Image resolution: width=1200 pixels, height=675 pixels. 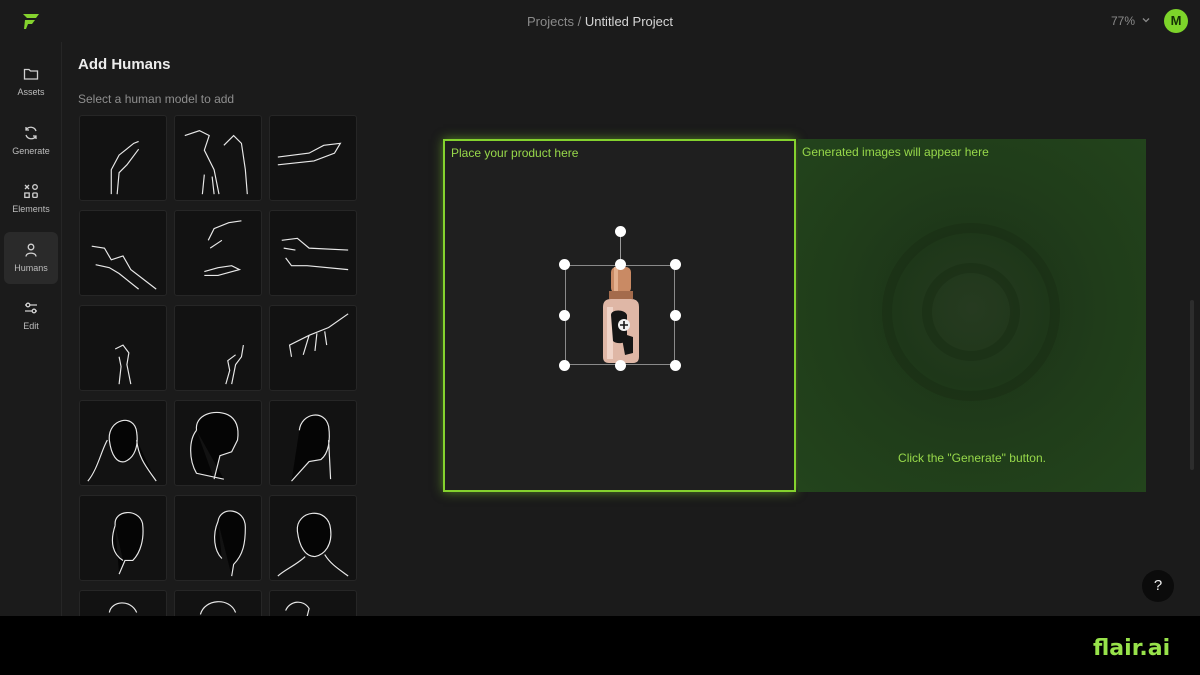 I want to click on head-partial-2-image, so click(x=218, y=608).